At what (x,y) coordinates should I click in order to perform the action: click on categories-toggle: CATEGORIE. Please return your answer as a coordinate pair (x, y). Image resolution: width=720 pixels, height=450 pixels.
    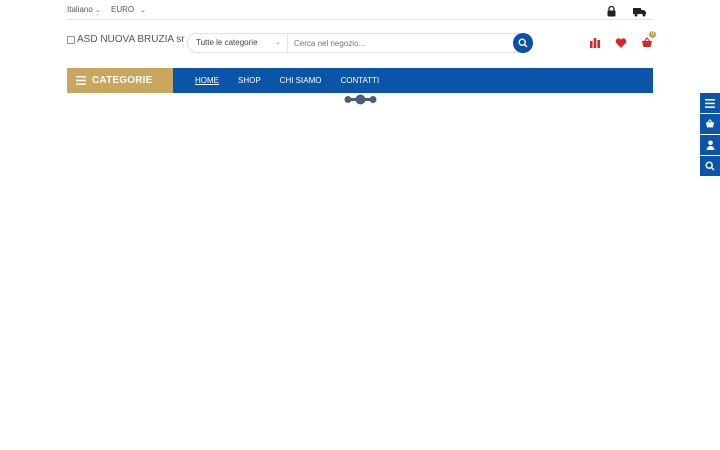
    Looking at the image, I should click on (120, 80).